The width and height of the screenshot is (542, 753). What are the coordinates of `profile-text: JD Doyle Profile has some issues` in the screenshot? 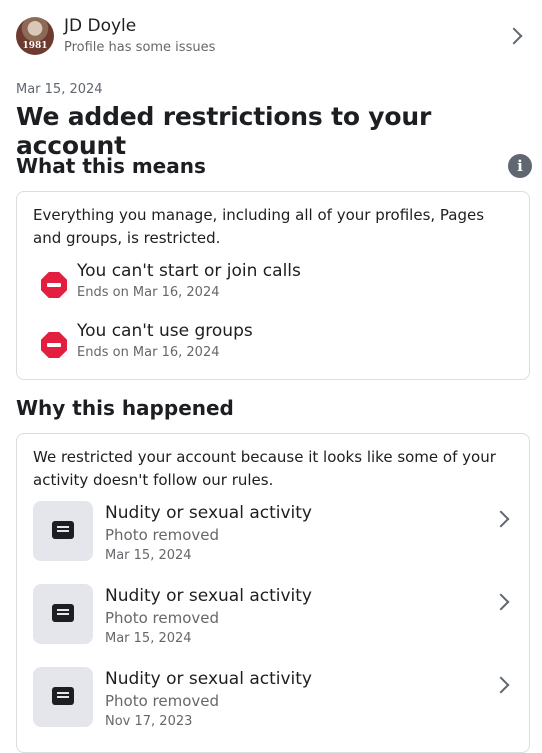 It's located at (298, 36).